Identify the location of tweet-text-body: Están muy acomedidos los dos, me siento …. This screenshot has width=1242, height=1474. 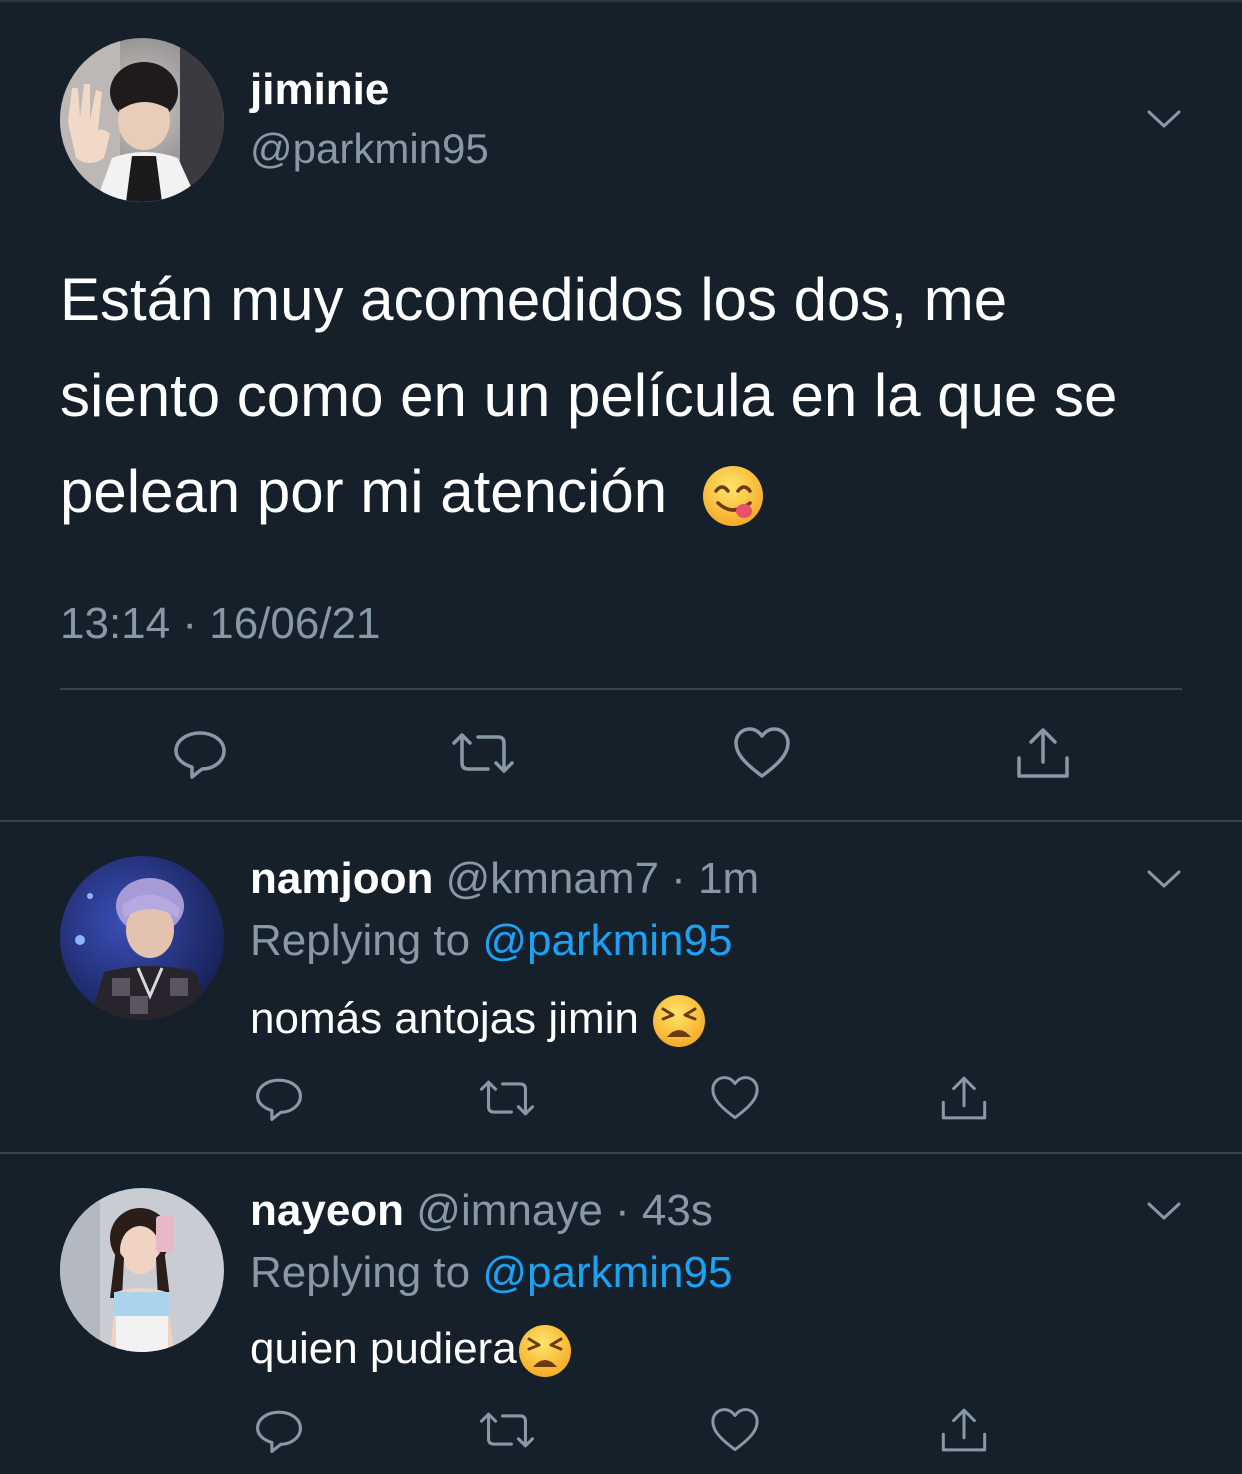
(589, 395).